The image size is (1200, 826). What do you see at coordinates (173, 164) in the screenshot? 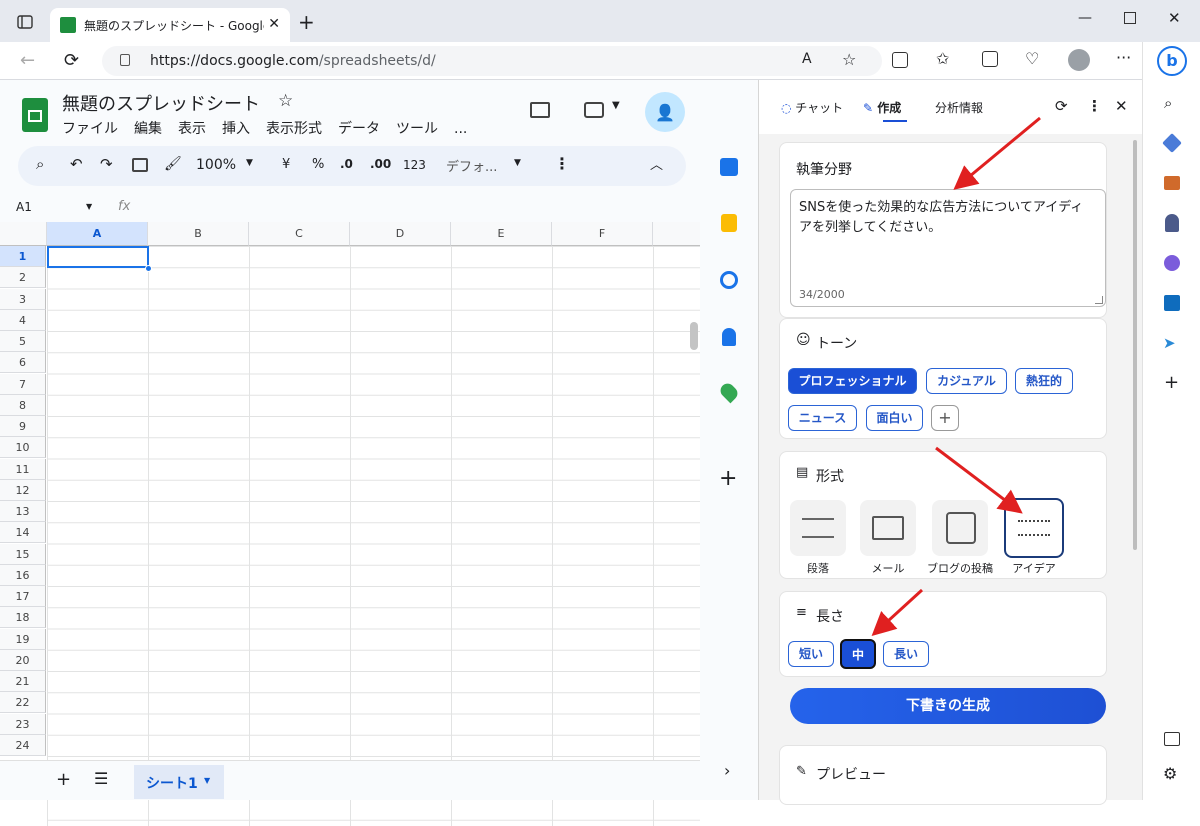
I see `paint-format-icon: 🖌` at bounding box center [173, 164].